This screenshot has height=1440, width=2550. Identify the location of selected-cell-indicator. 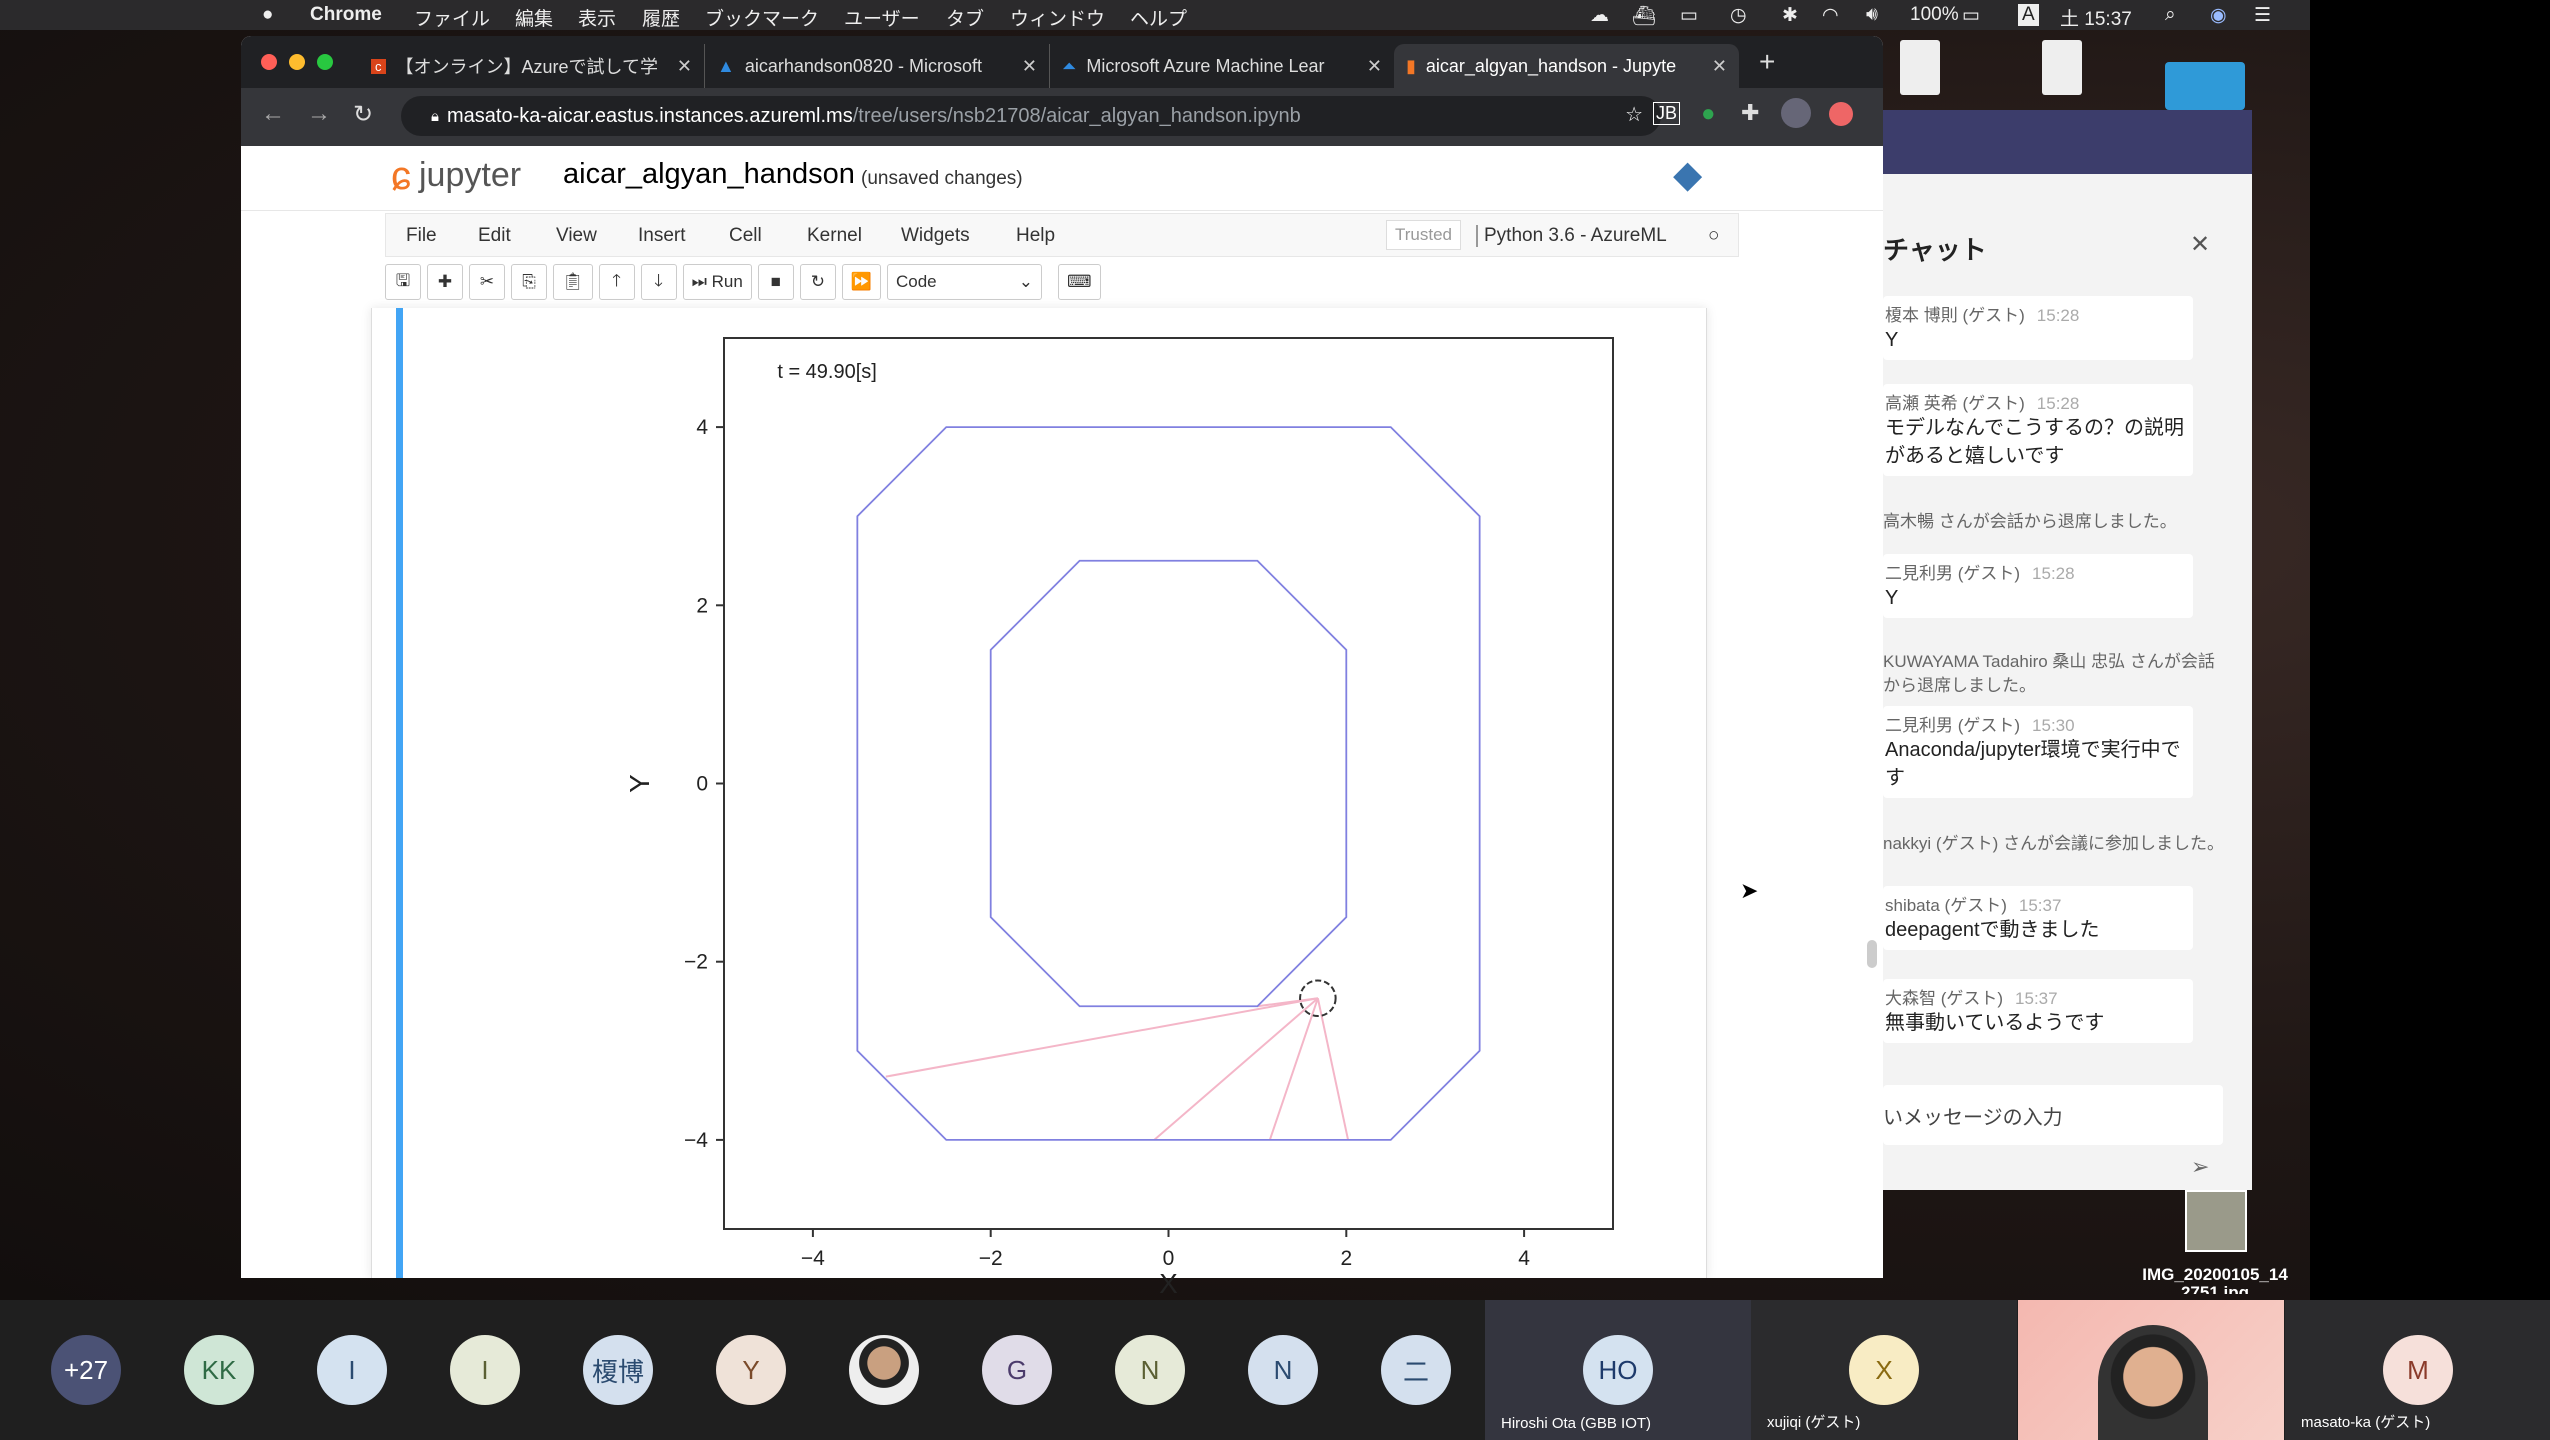
(399, 793).